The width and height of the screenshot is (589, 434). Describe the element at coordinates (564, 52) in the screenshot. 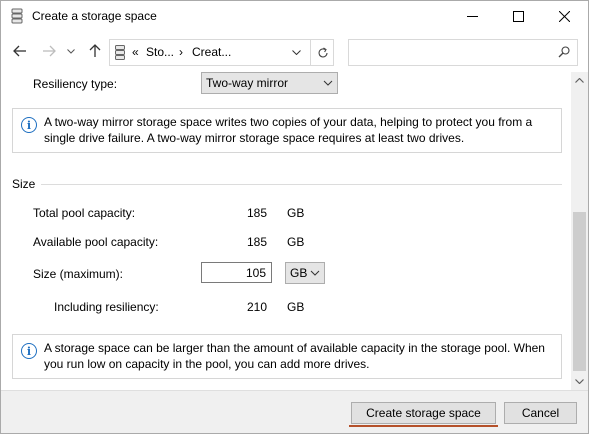

I see `search-icon` at that location.